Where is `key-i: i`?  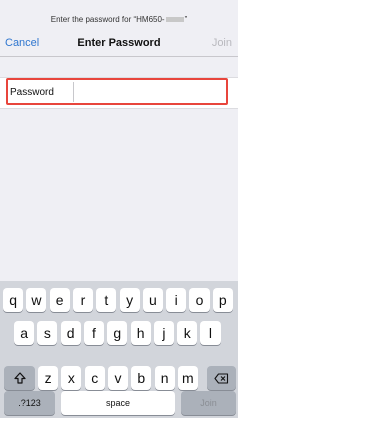 key-i: i is located at coordinates (176, 300).